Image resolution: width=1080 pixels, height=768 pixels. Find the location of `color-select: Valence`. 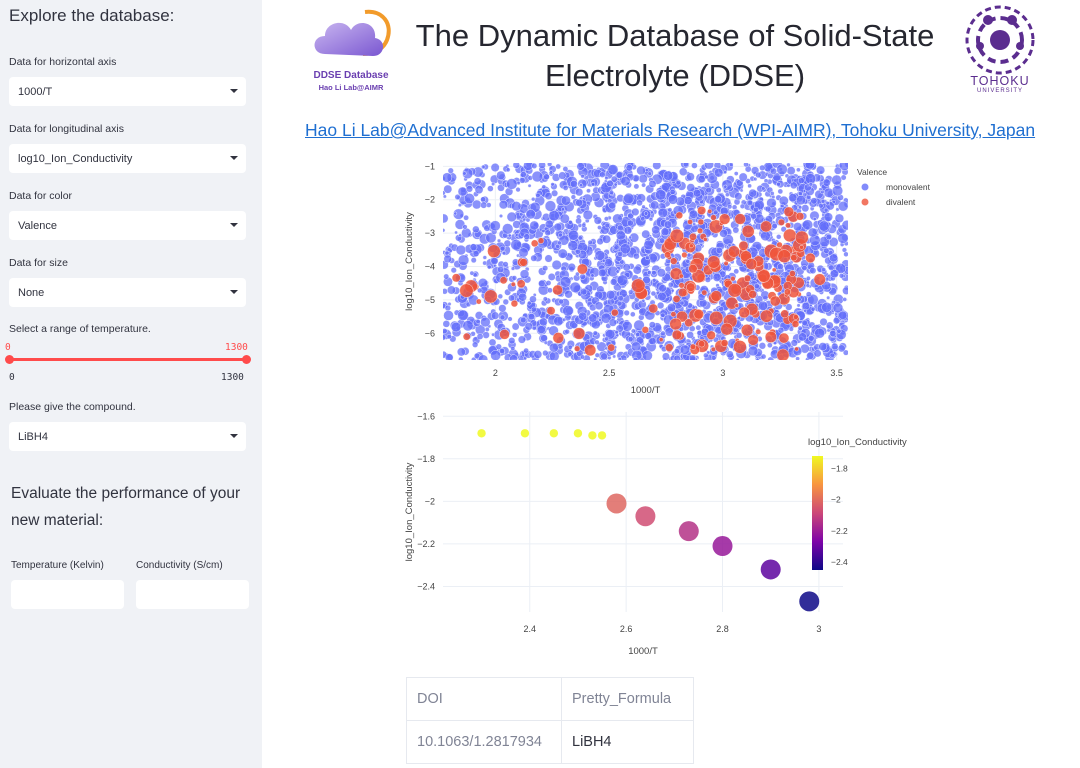

color-select: Valence is located at coordinates (127, 225).